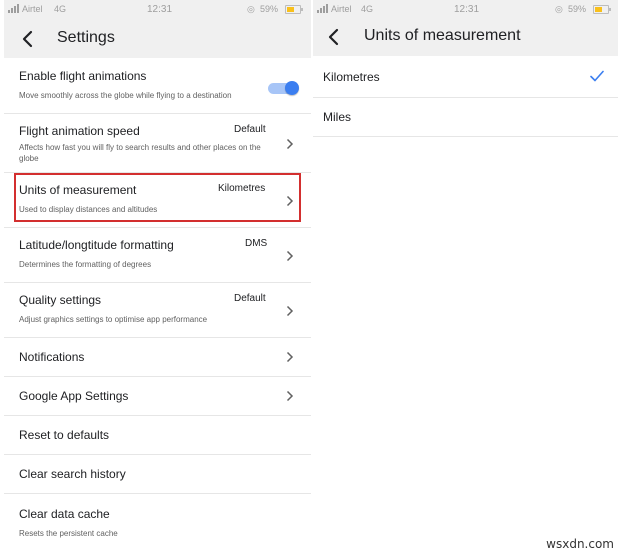  I want to click on page-title: Units of measurement, so click(442, 35).